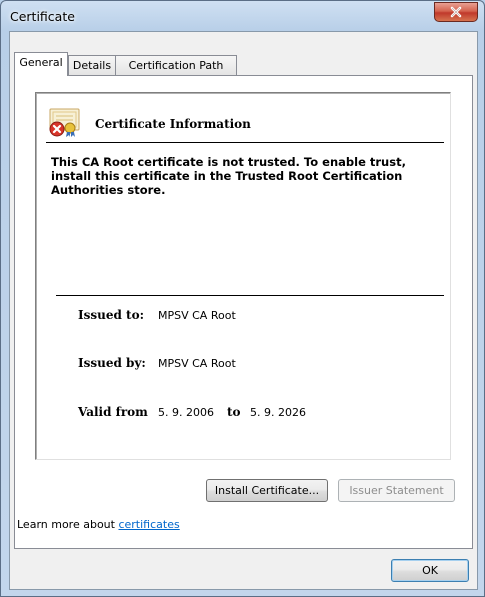 The height and width of the screenshot is (597, 485). Describe the element at coordinates (42, 16) in the screenshot. I see `window-title: Certificate` at that location.